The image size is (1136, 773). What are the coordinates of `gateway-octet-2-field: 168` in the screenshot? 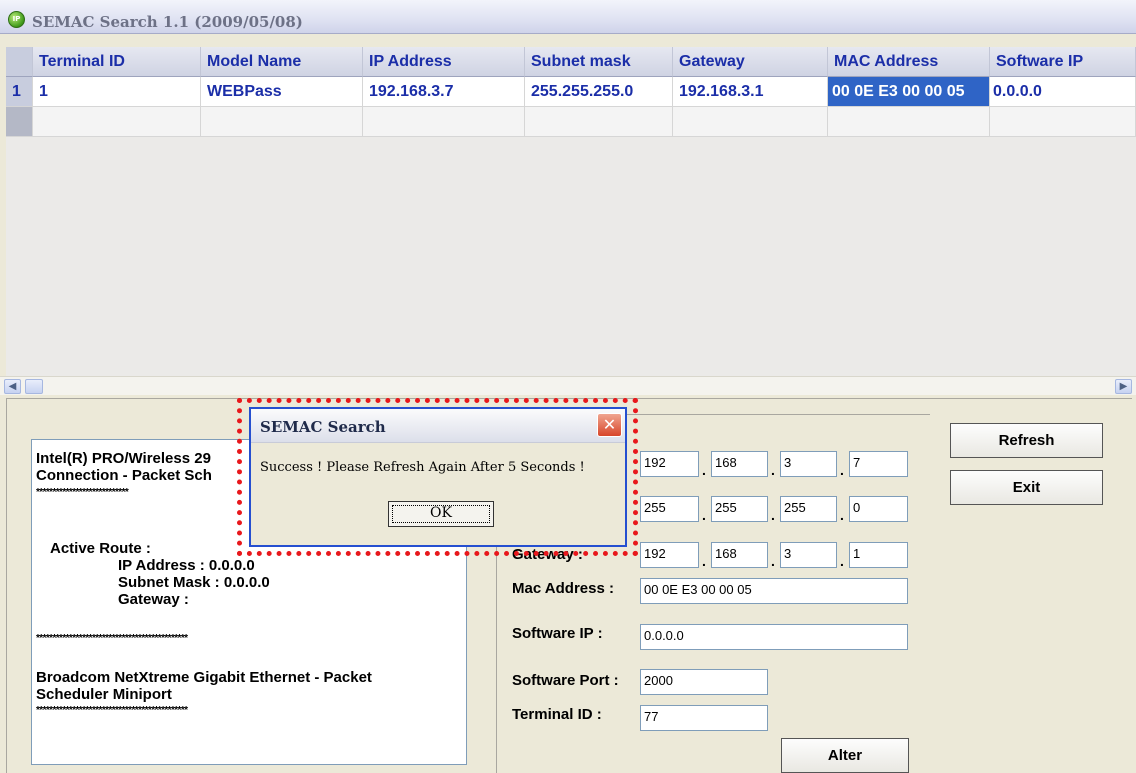 It's located at (739, 555).